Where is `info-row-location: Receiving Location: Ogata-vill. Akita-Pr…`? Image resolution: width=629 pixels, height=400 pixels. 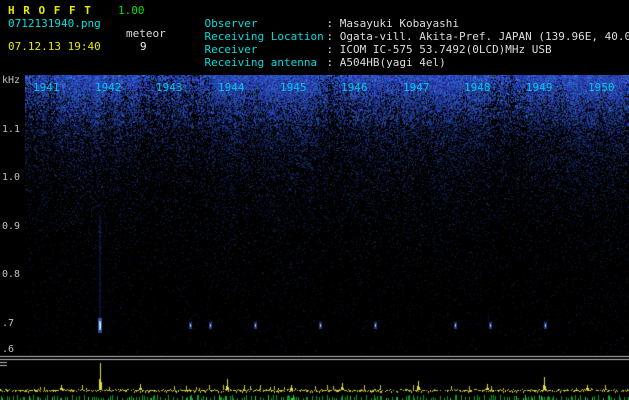 info-row-location: Receiving Location: Ogata-vill. Akita-Pr… is located at coordinates (403, 30).